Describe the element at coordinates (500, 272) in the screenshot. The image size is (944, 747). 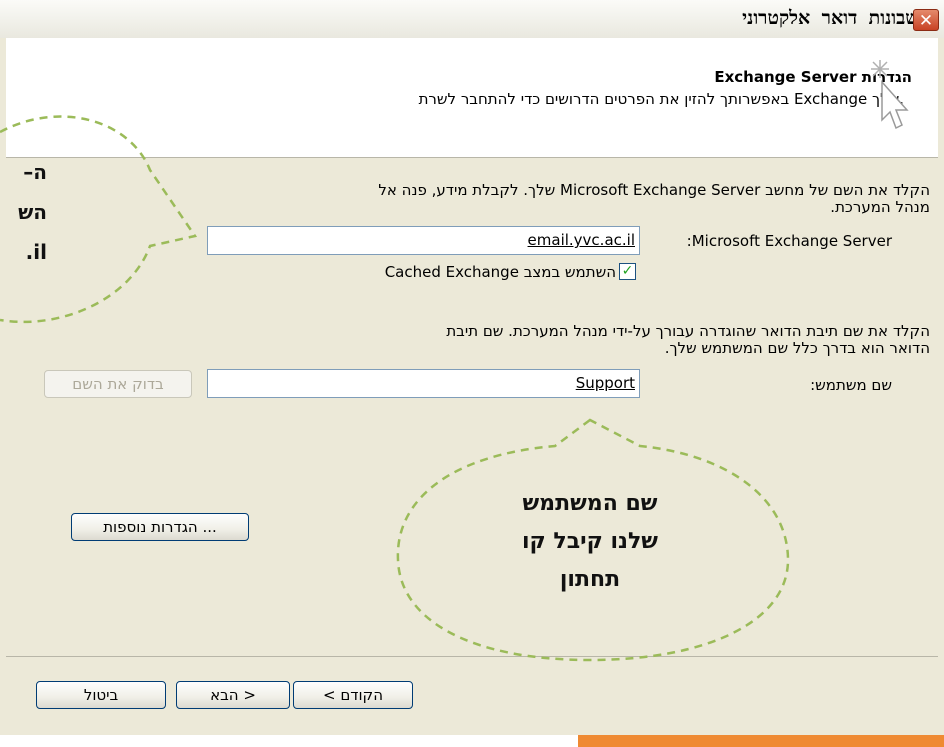
I see `cached-mode-label: השתמש במצב Cached Exchange` at that location.